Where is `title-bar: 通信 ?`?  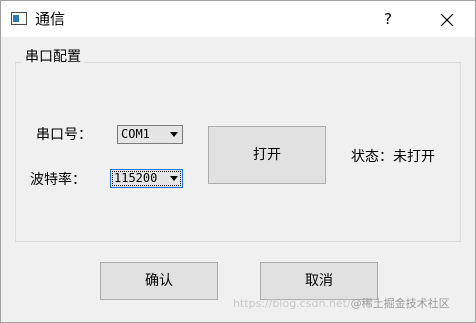 title-bar: 通信 ? is located at coordinates (238, 19).